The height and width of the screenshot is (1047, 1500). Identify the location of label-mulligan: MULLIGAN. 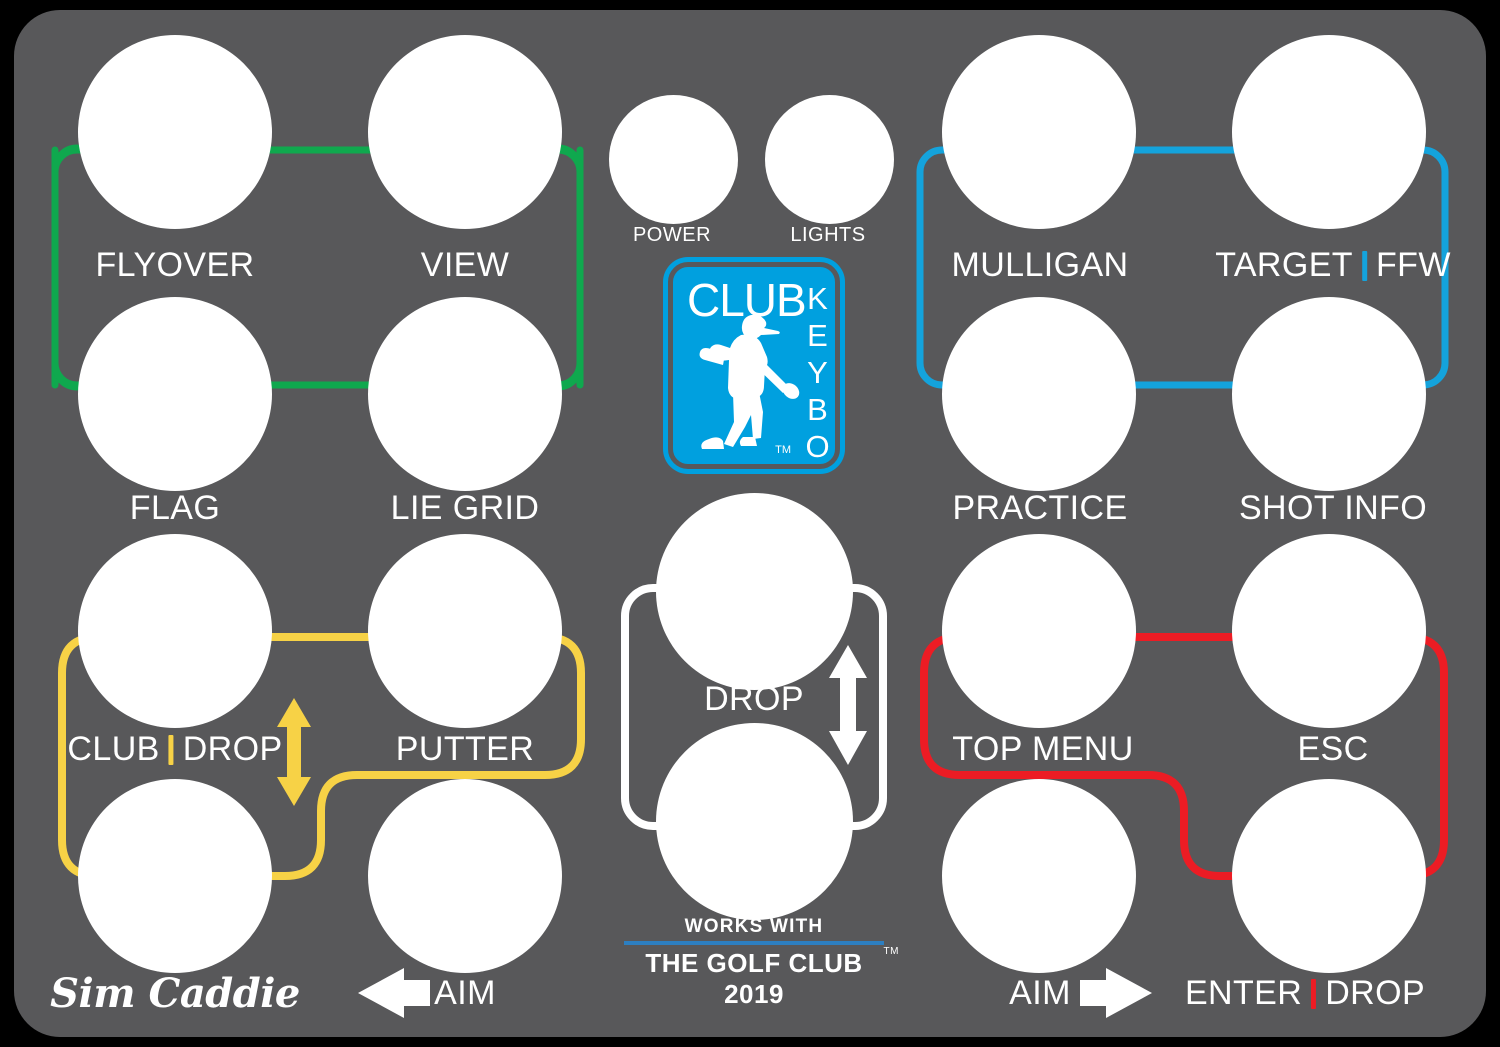
(1040, 265).